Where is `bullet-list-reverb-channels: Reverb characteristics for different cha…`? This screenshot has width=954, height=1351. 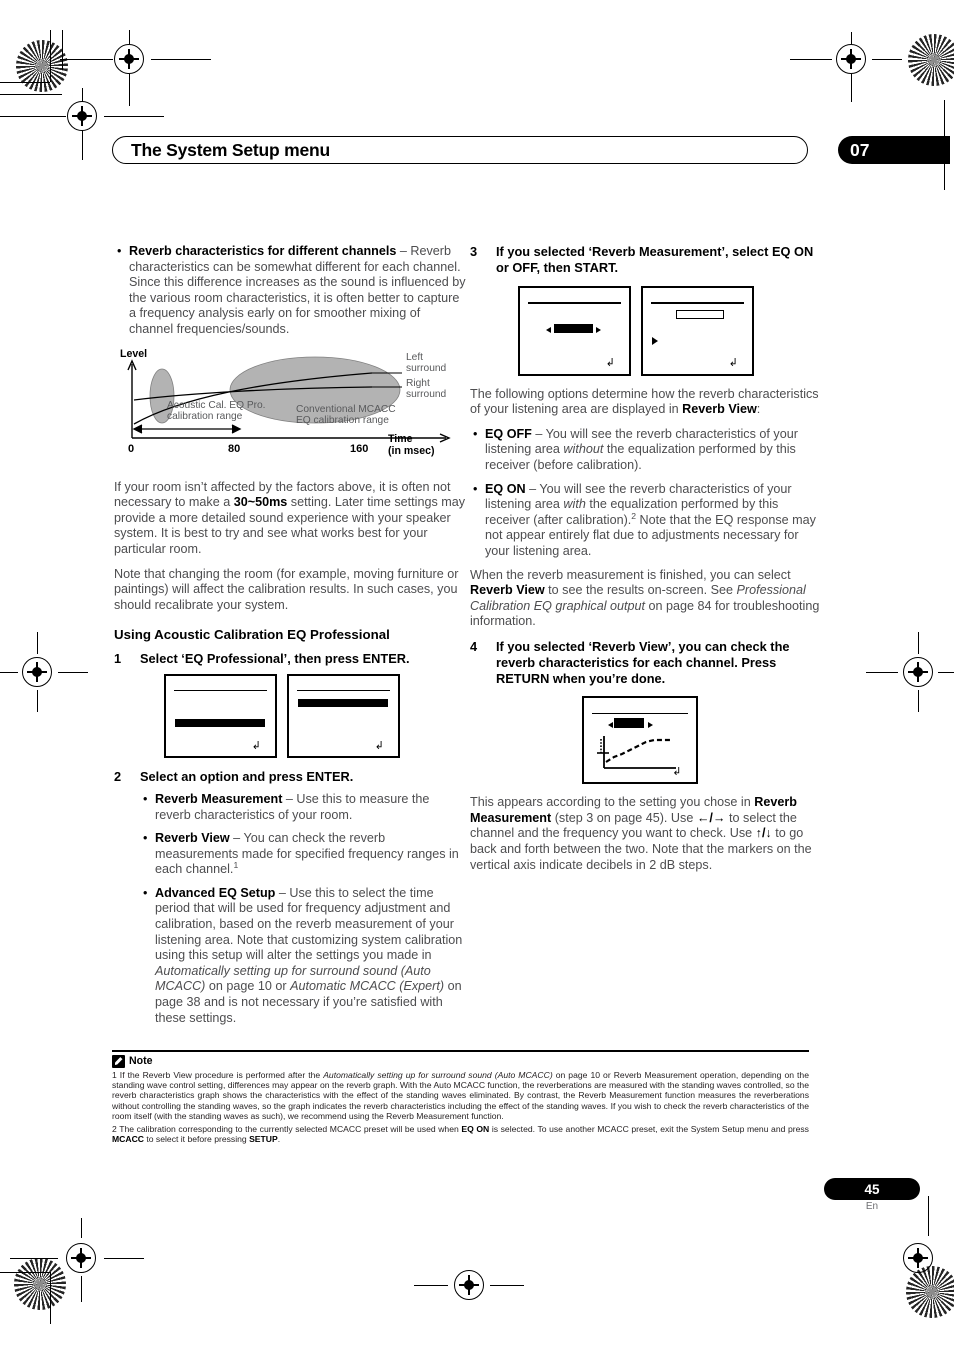 bullet-list-reverb-channels: Reverb characteristics for different cha… is located at coordinates (290, 291).